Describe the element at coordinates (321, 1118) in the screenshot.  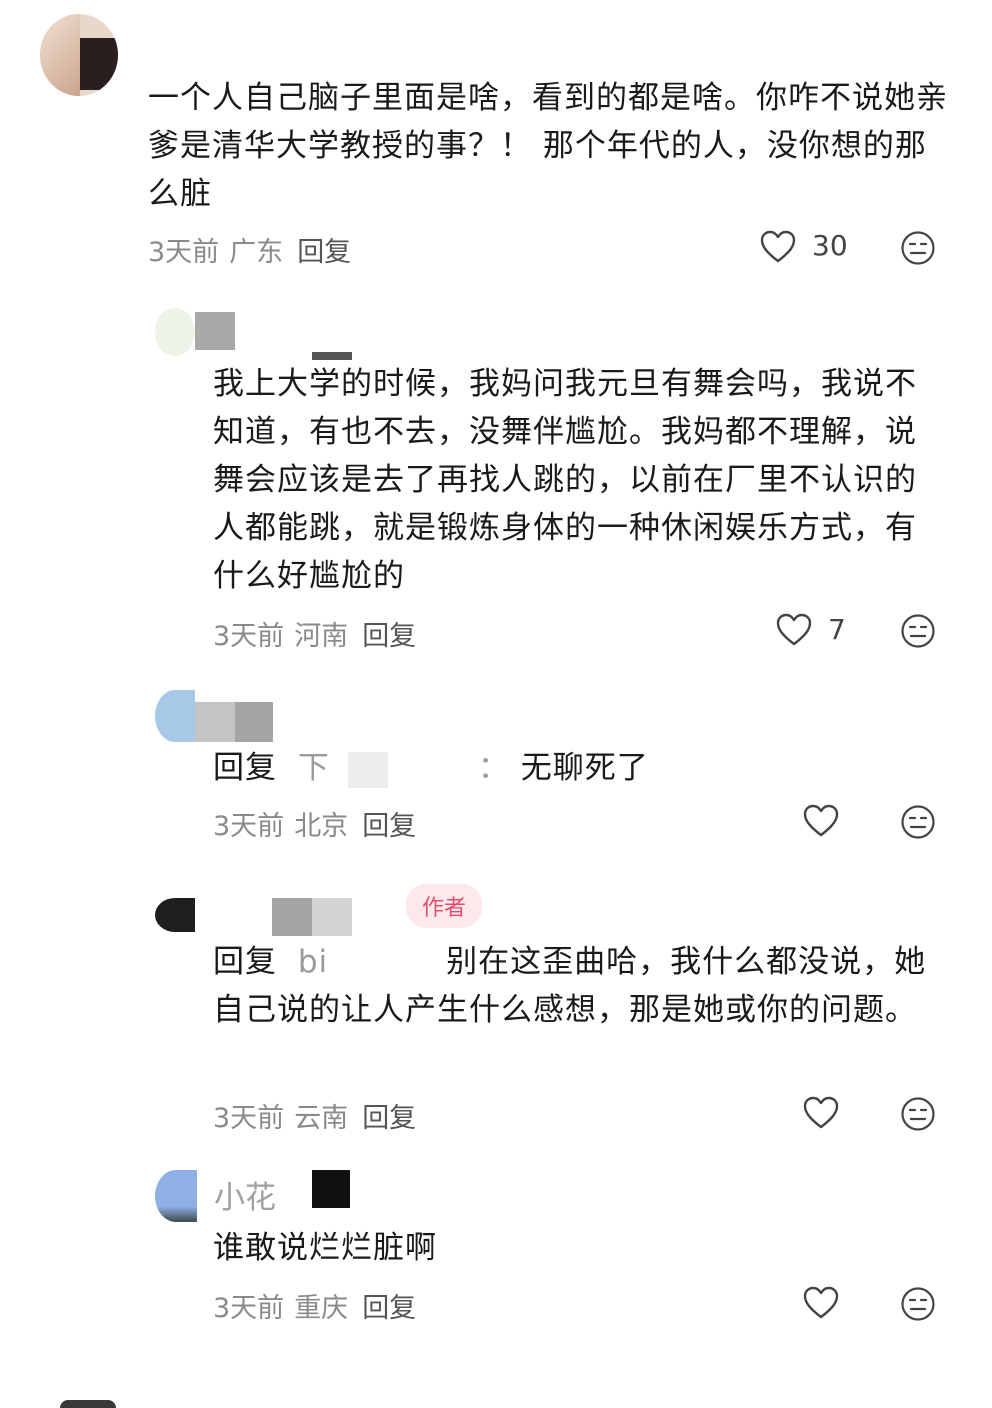
I see `comment-location: 云南` at that location.